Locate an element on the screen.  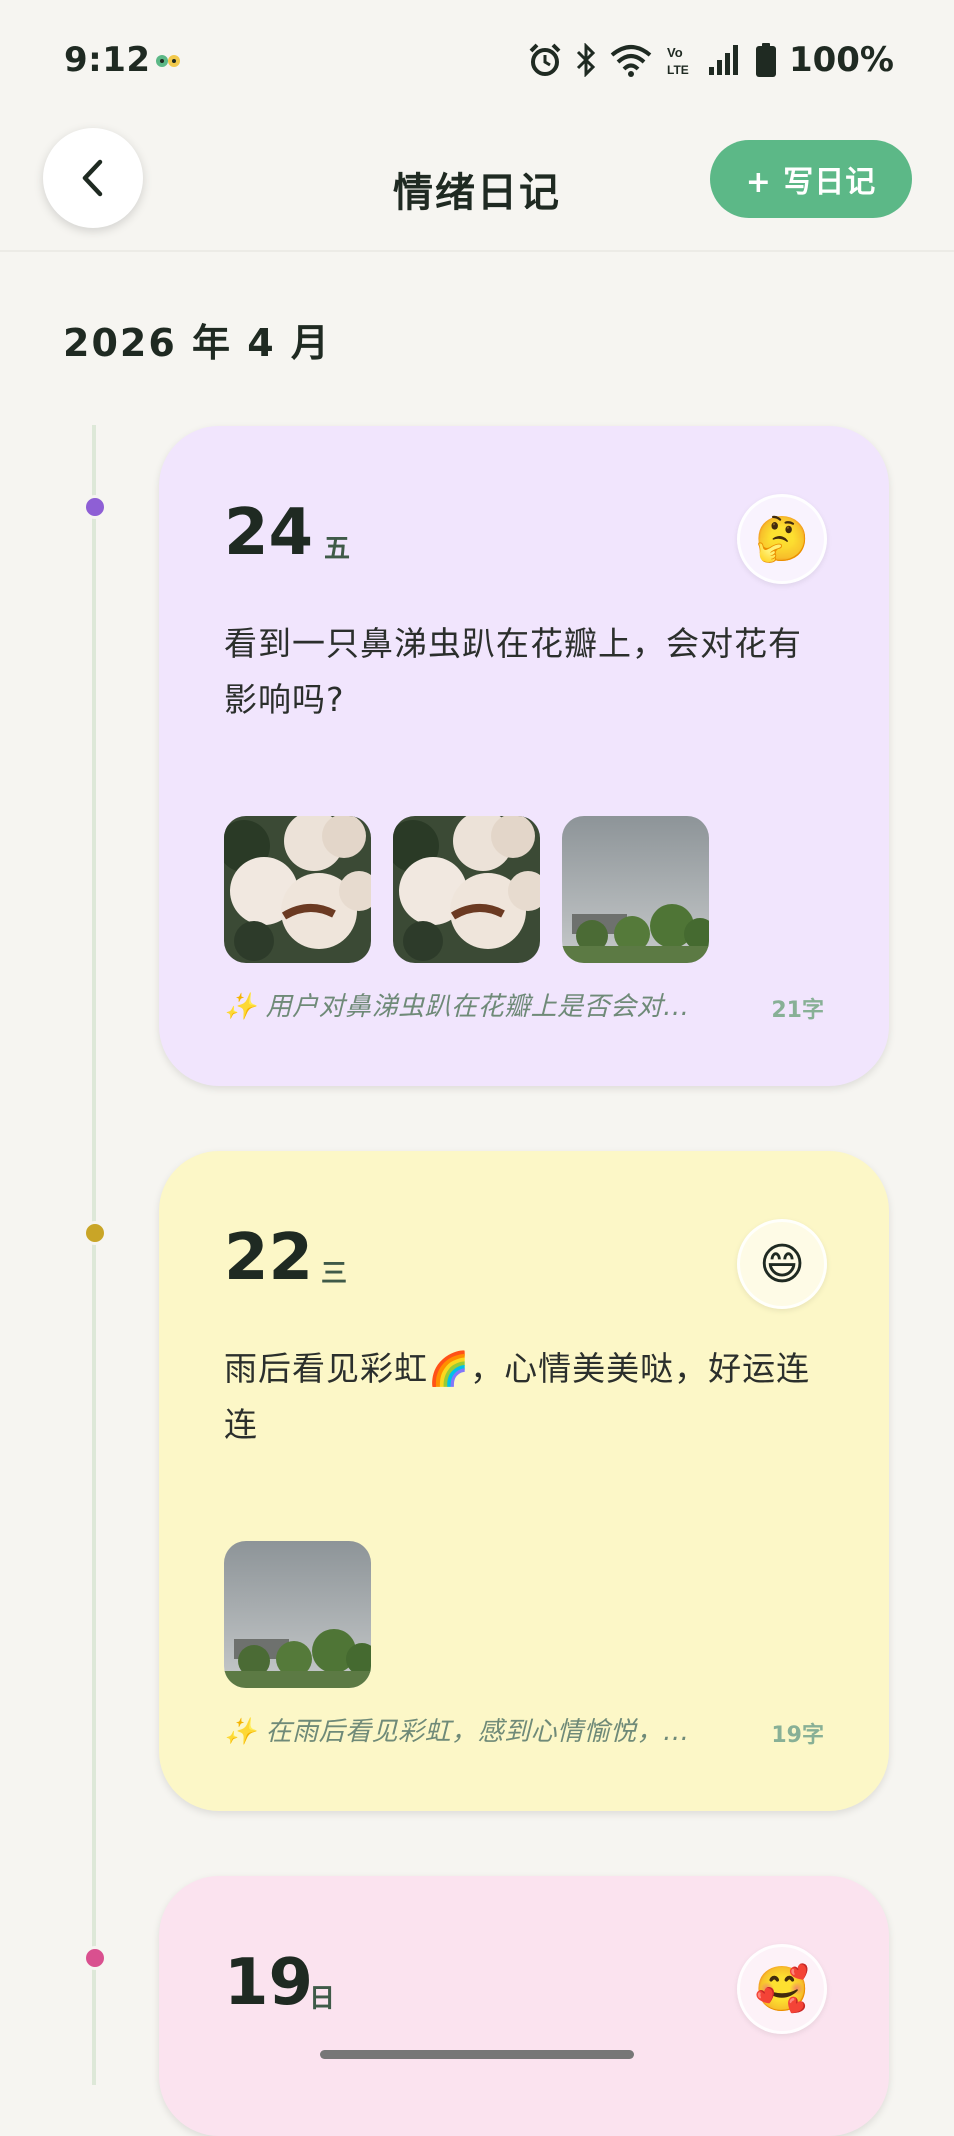
word-count: 19字 is located at coordinates (797, 1735).